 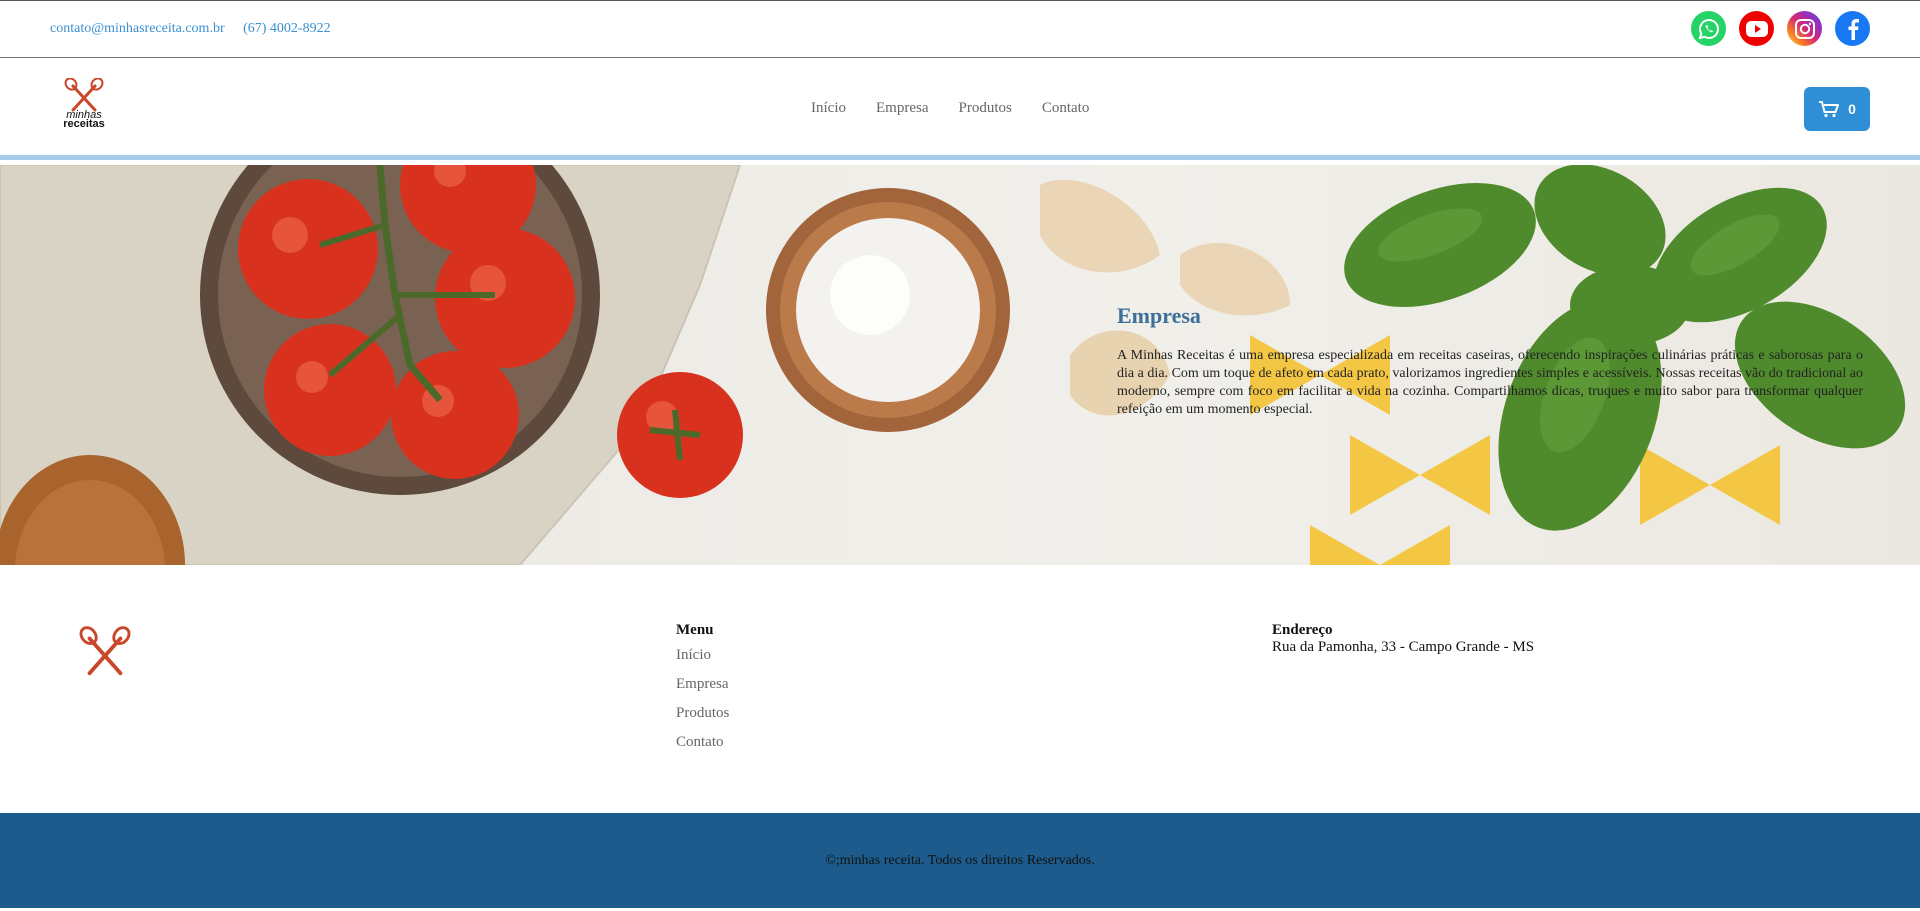 I want to click on logo-text-line2: receitas, so click(x=84, y=124).